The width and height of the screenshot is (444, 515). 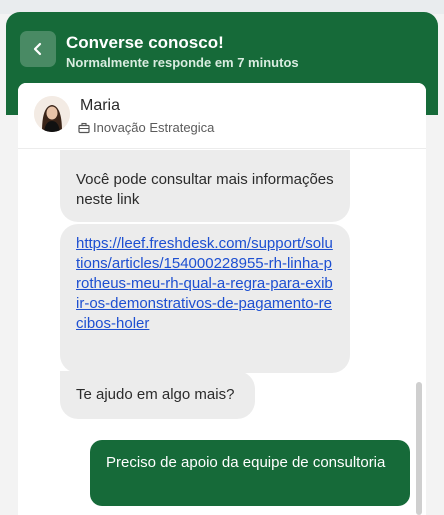 I want to click on agent-info: Maria Inovação Estrategica, so click(x=222, y=116).